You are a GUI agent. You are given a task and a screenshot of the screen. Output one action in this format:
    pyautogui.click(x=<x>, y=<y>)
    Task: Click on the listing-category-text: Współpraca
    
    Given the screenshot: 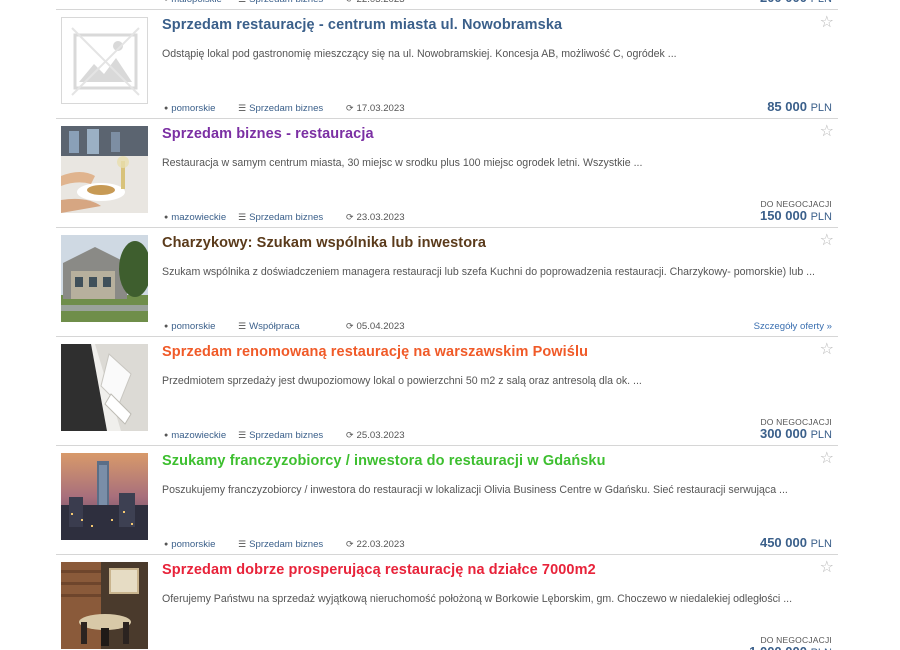 What is the action you would take?
    pyautogui.click(x=274, y=326)
    